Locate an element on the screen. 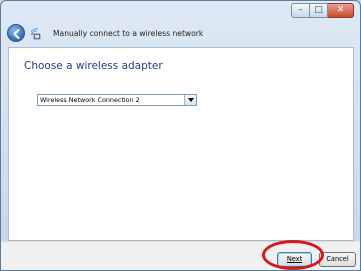 The width and height of the screenshot is (361, 271). wireless-adapter-dropdown: Wireless Network Connection 2 is located at coordinates (117, 100).